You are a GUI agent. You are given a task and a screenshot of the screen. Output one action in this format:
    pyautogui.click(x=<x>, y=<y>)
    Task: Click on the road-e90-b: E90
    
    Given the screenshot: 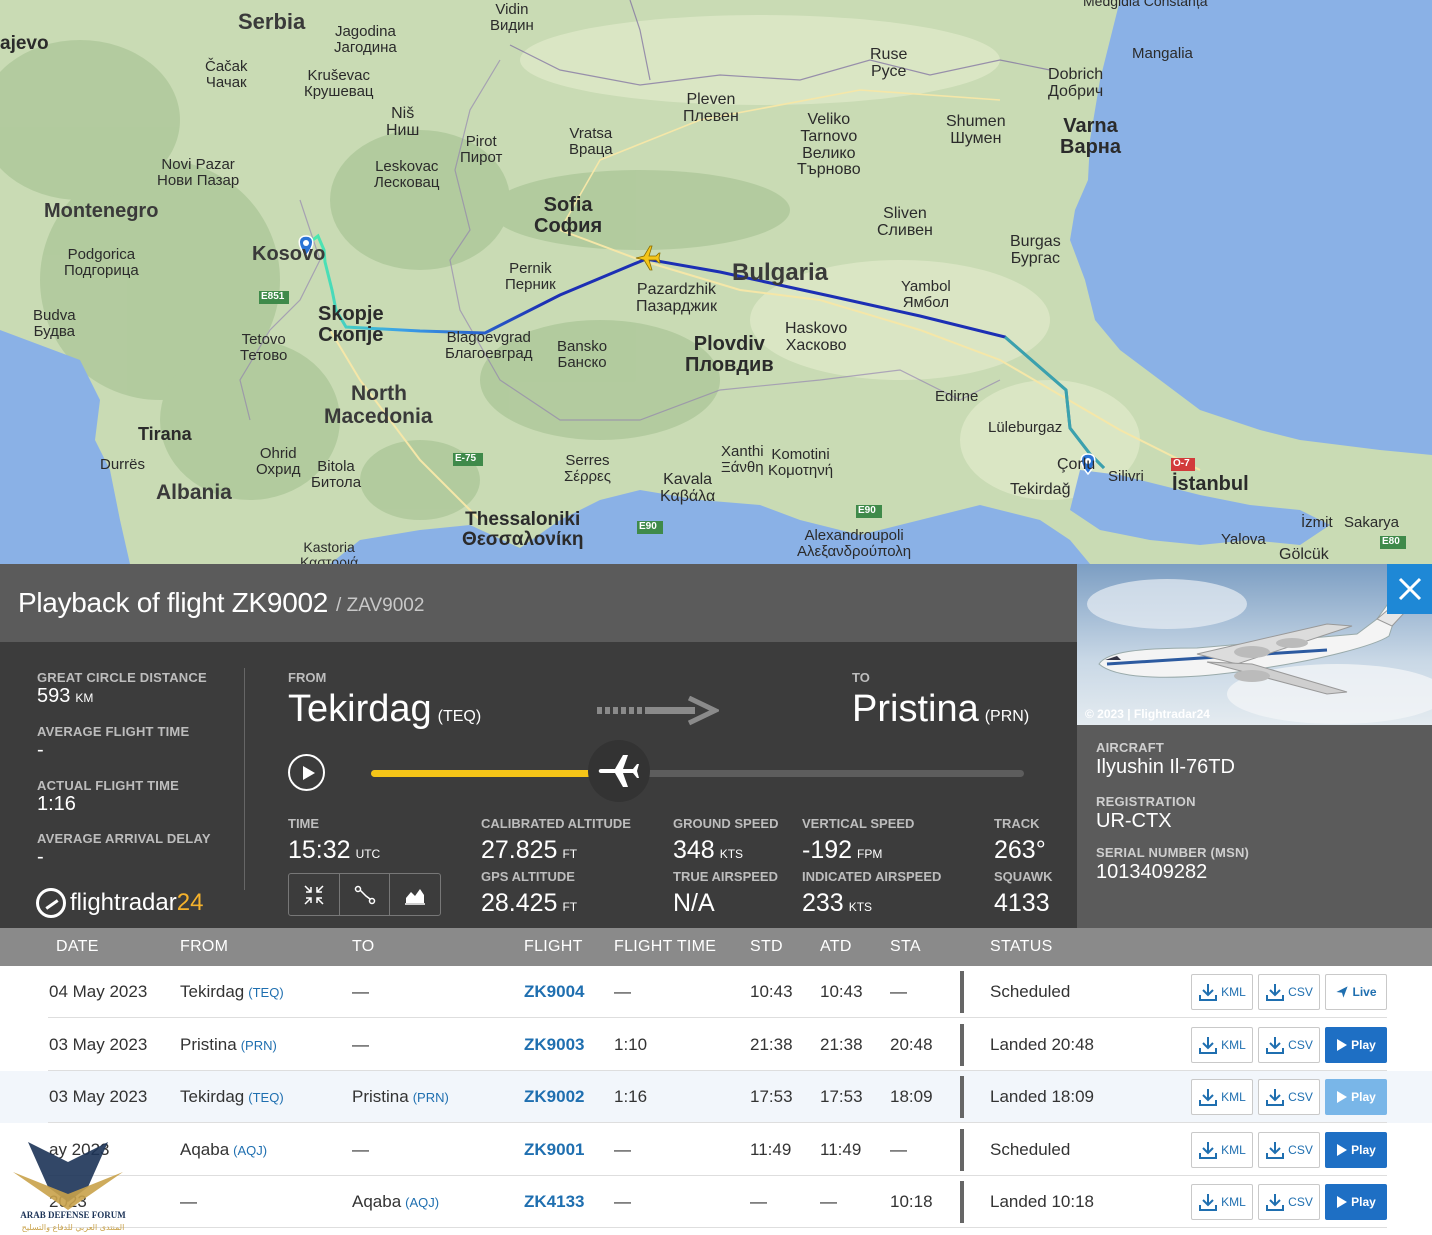 What is the action you would take?
    pyautogui.click(x=867, y=510)
    